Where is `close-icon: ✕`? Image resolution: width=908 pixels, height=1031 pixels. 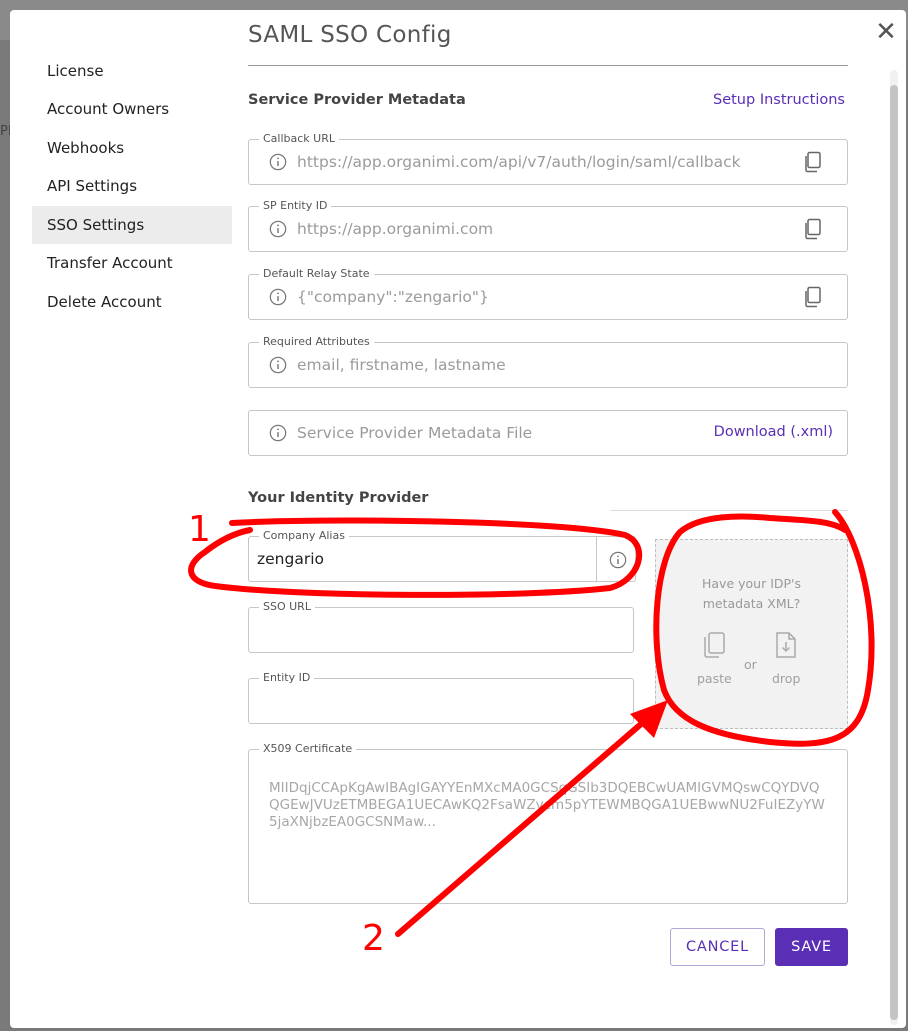 close-icon: ✕ is located at coordinates (886, 32).